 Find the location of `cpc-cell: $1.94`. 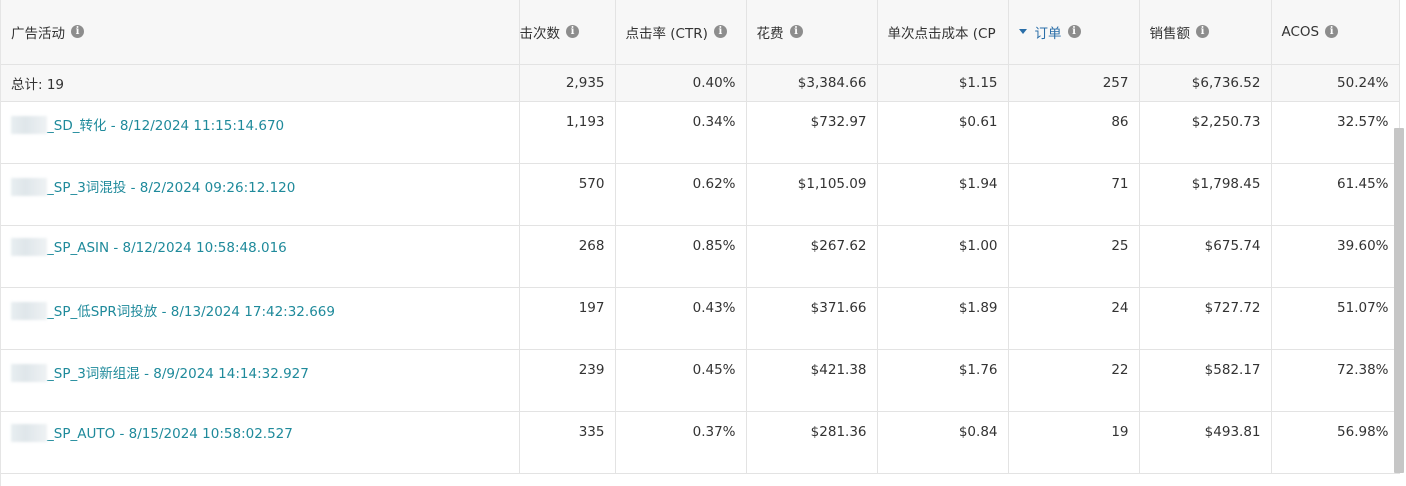

cpc-cell: $1.94 is located at coordinates (943, 194).